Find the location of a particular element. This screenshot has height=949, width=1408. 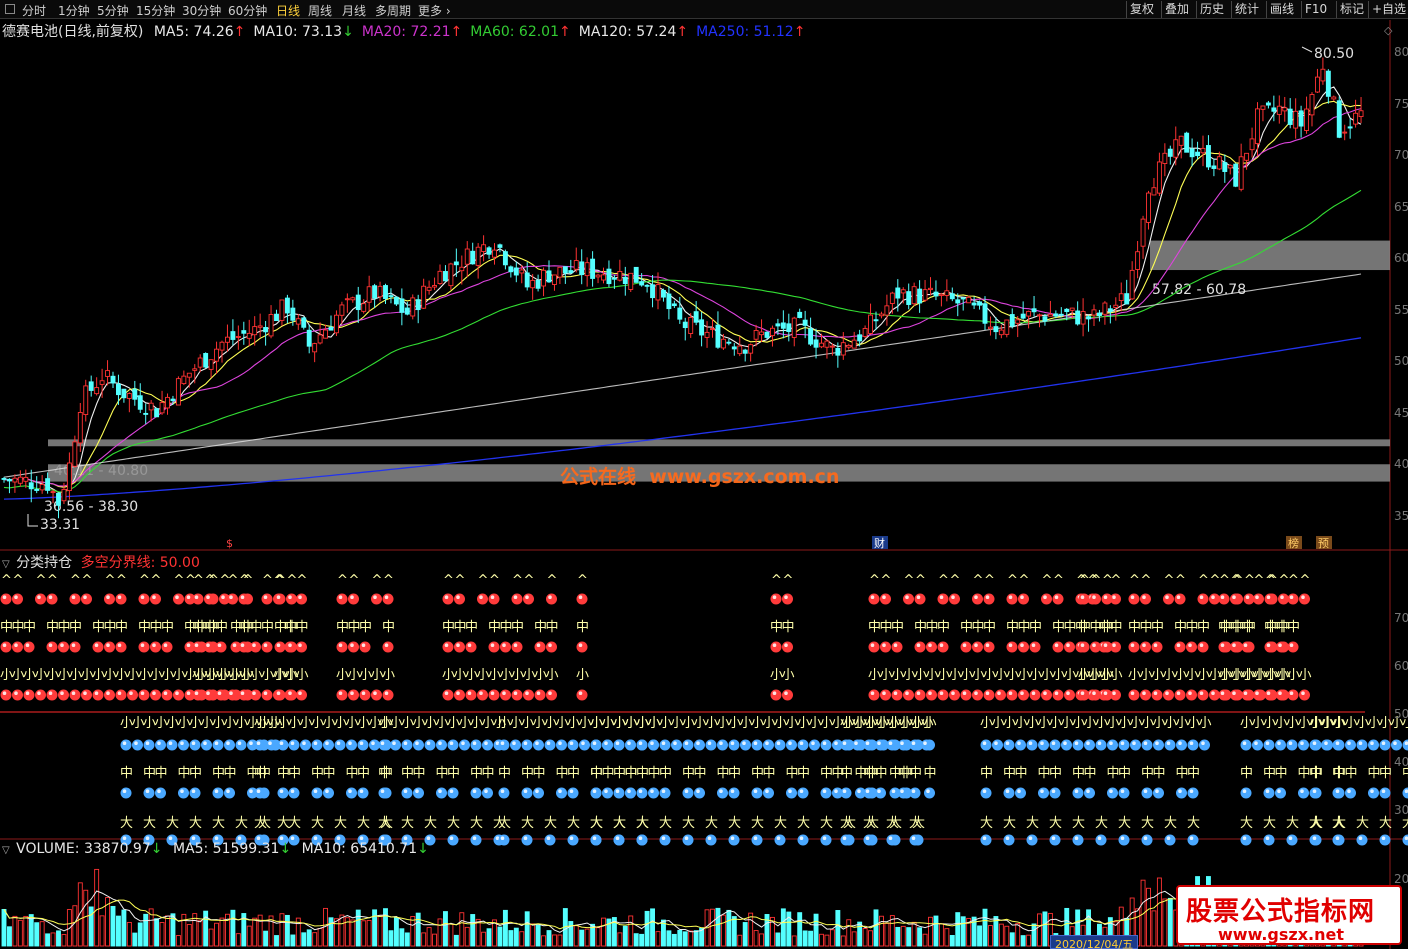

holdings-title: 分类持仓 is located at coordinates (44, 563).